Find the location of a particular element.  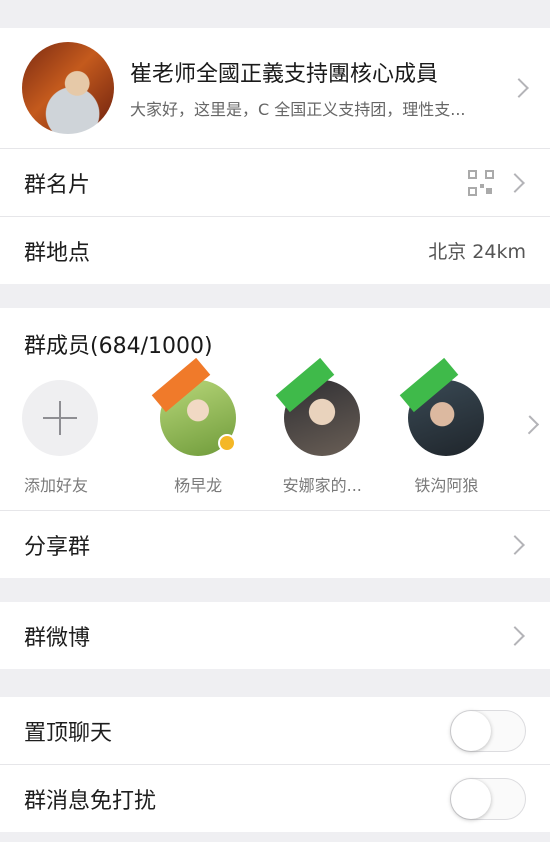

plus-icon is located at coordinates (60, 418).